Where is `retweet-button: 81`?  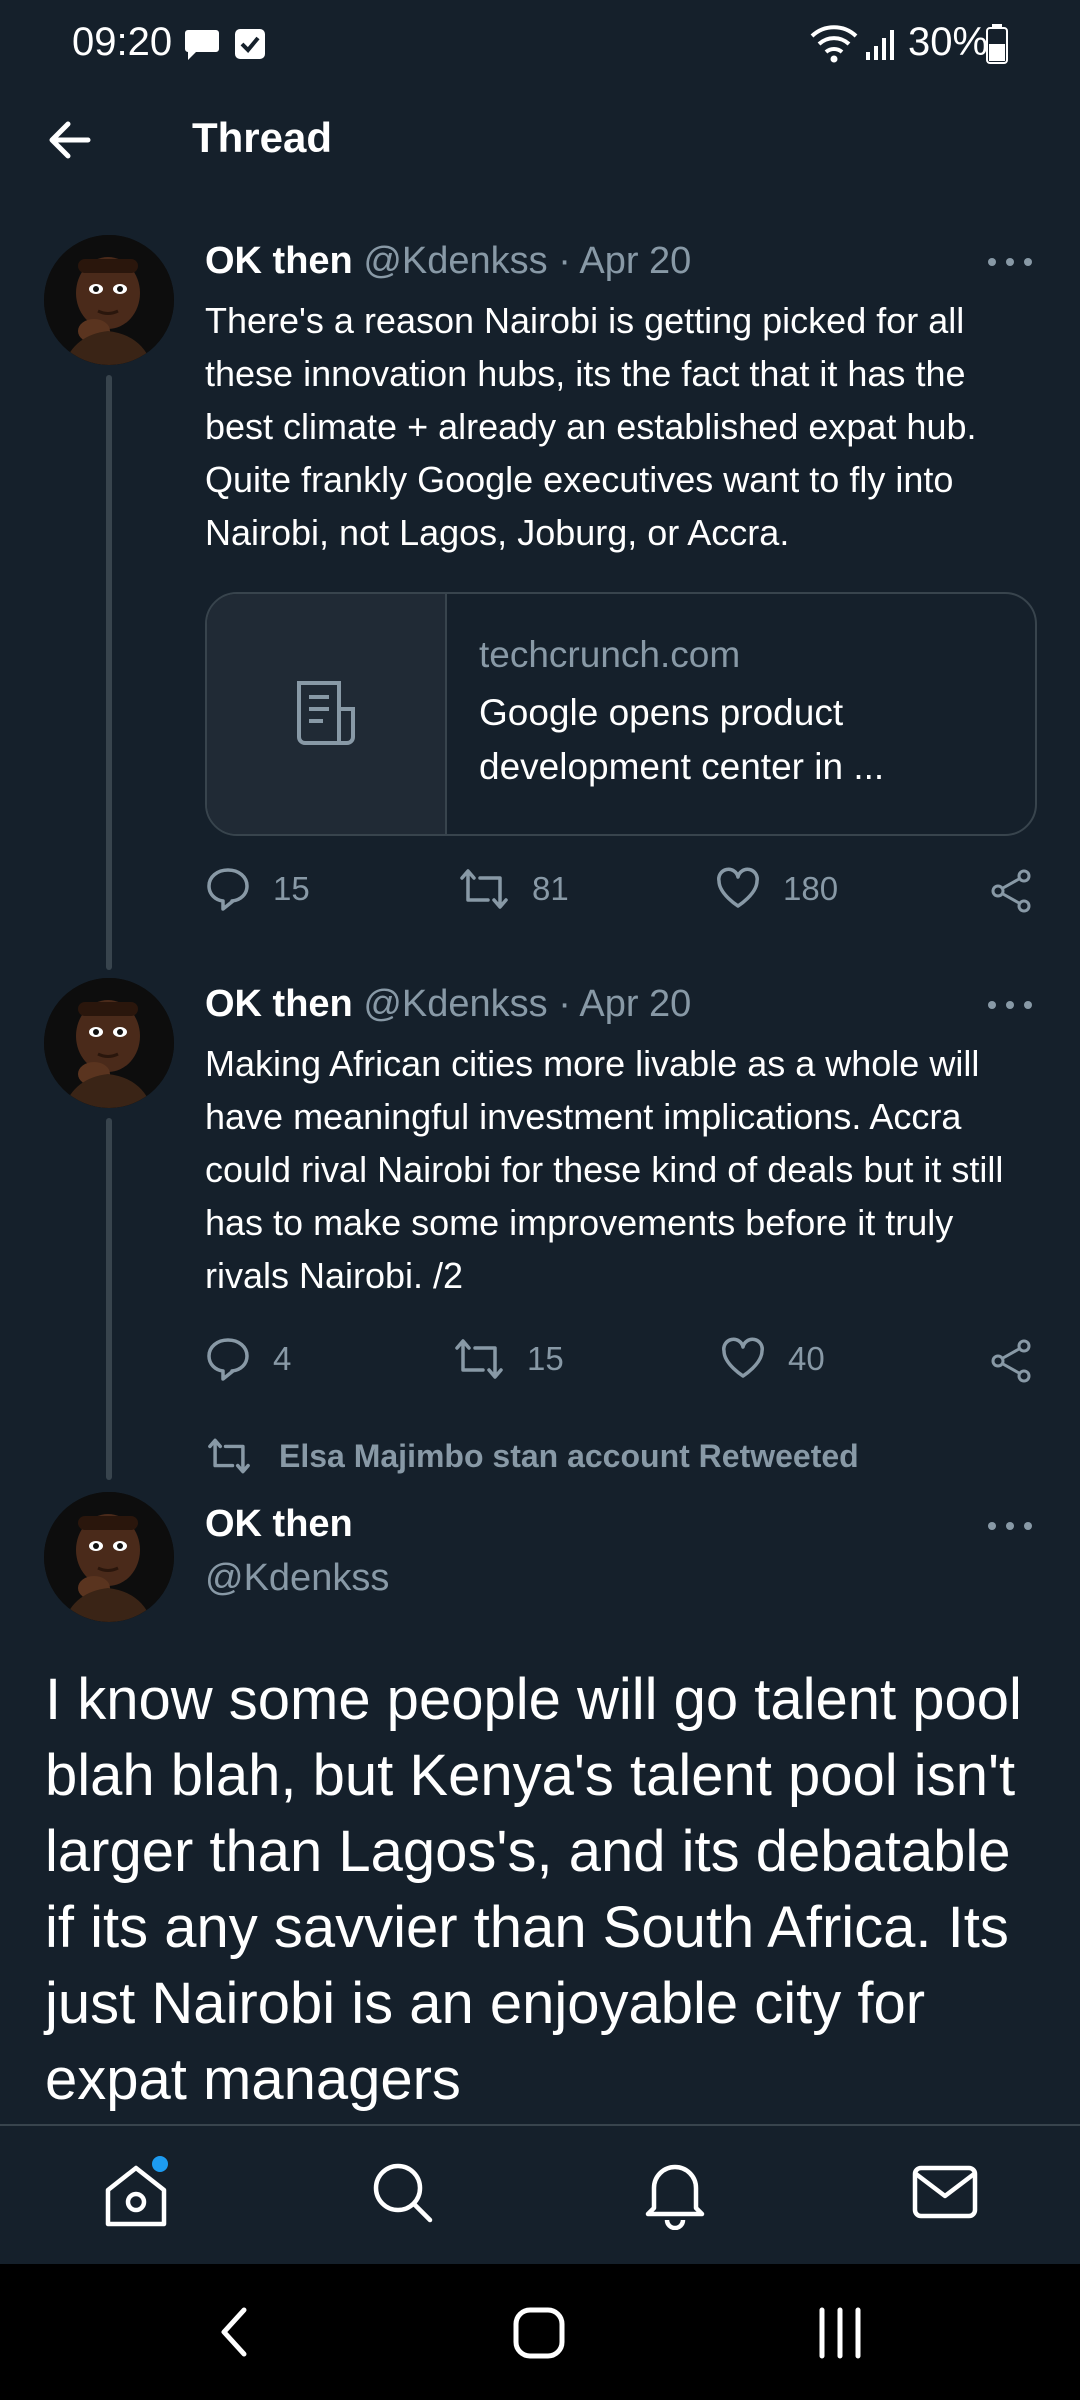
retweet-button: 81 is located at coordinates (513, 889).